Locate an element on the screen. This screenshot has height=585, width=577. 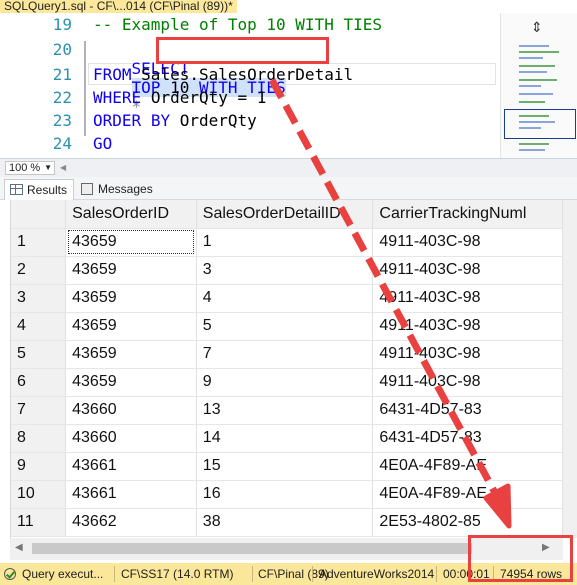
grid-cell: 3 is located at coordinates (285, 270).